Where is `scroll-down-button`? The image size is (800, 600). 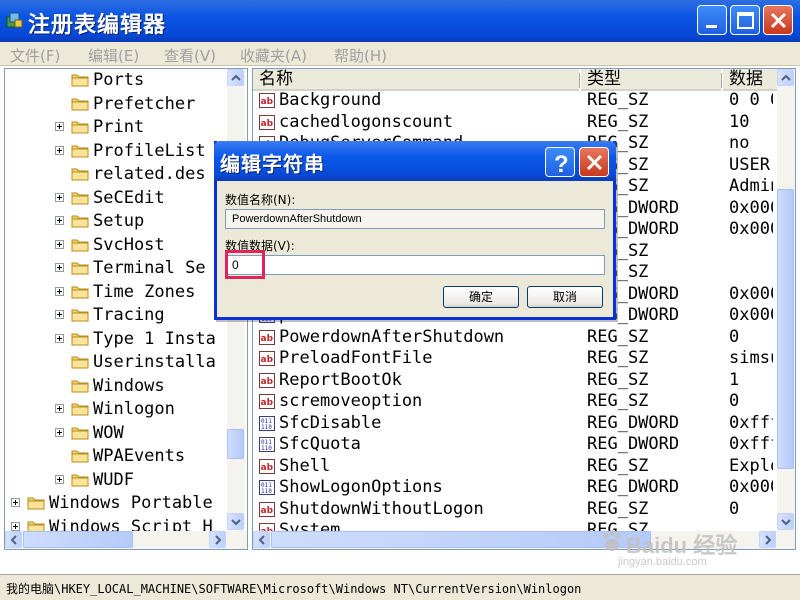
scroll-down-button is located at coordinates (235, 521).